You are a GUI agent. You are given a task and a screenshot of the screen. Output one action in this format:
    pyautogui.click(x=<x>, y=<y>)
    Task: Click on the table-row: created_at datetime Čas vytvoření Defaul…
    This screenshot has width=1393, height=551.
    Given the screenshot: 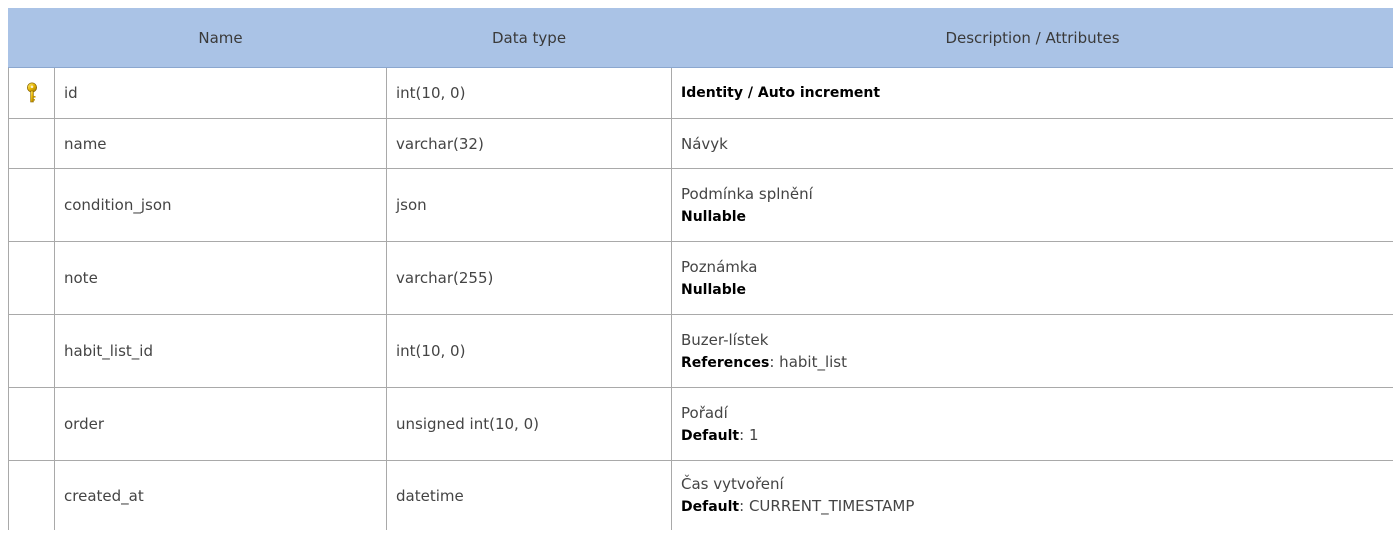 What is the action you would take?
    pyautogui.click(x=700, y=495)
    